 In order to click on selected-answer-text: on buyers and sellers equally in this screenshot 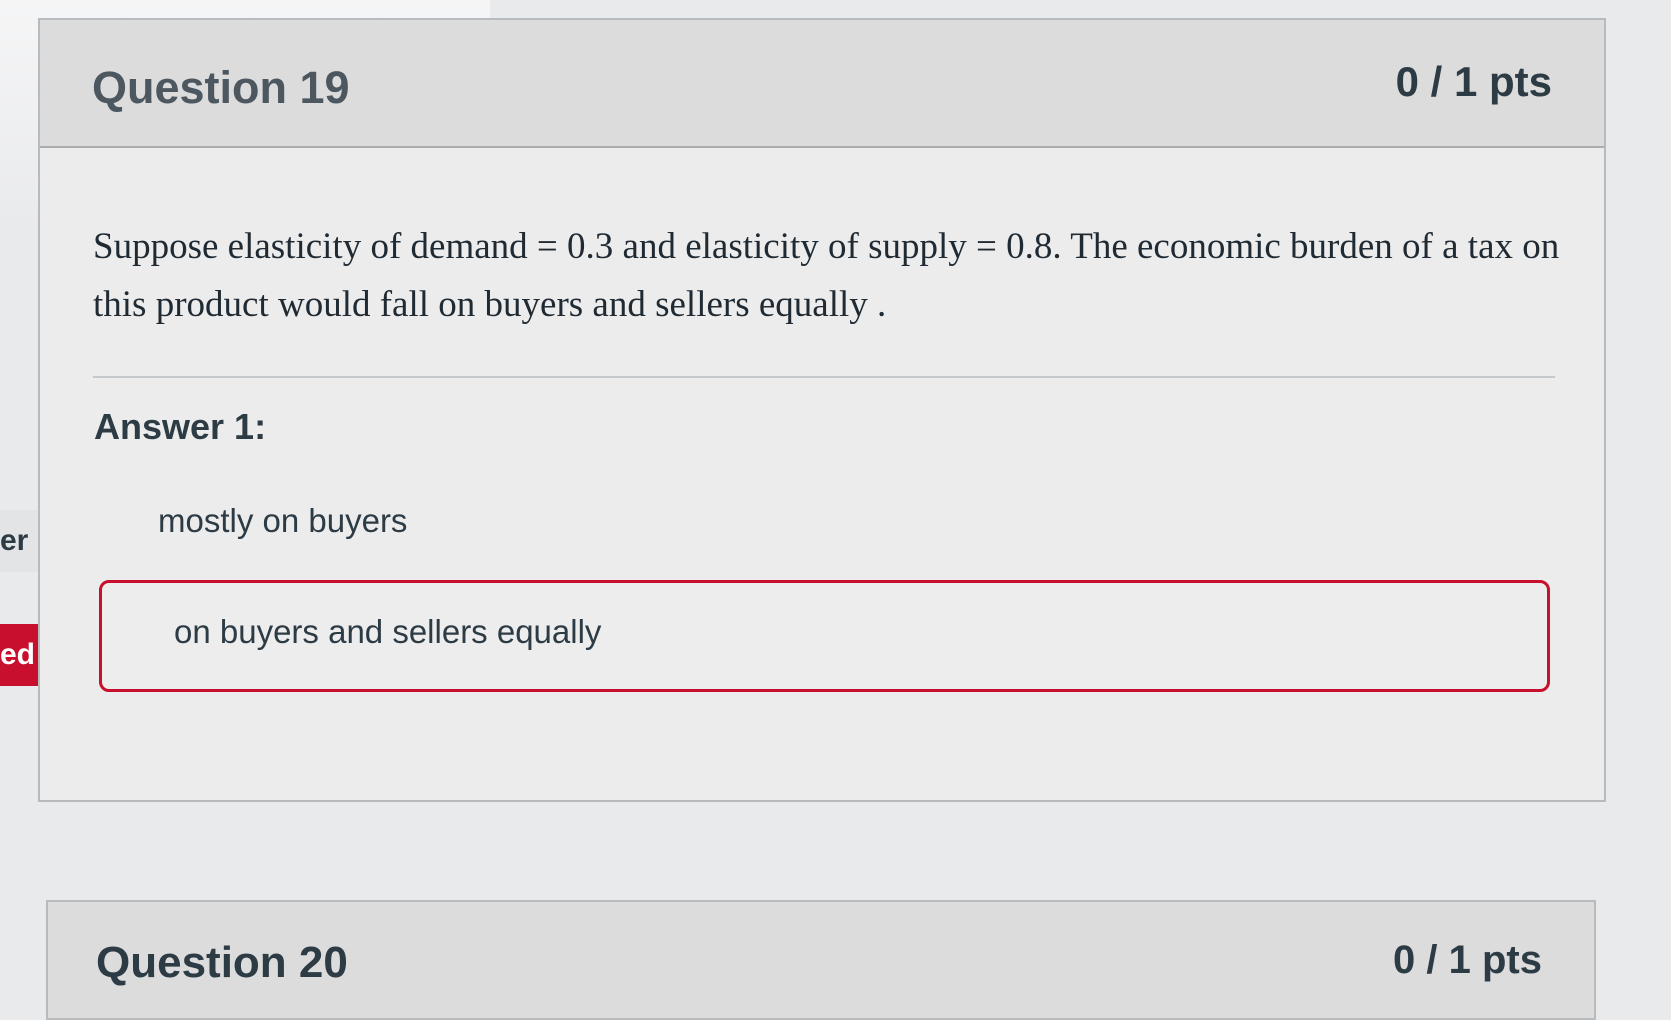, I will do `click(388, 631)`.